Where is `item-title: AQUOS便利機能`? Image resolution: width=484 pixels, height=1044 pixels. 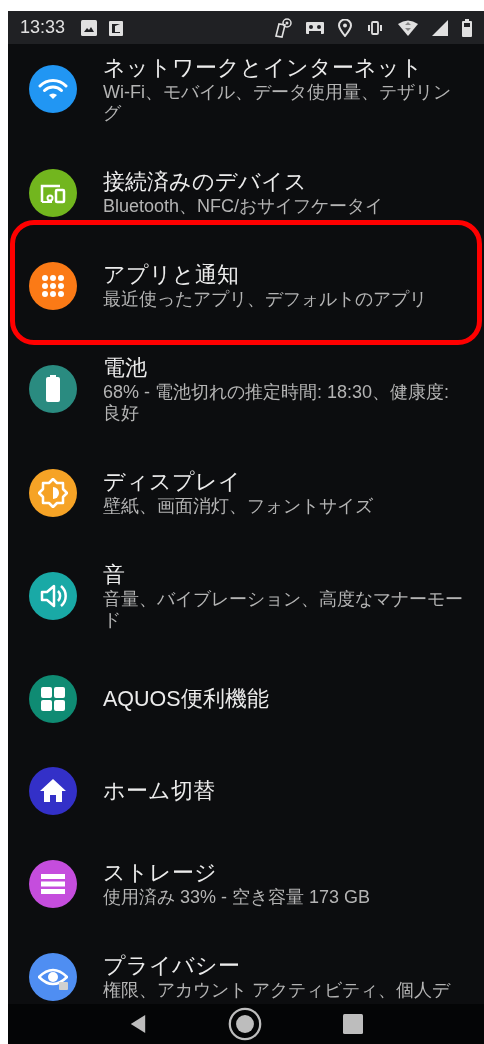
item-title: AQUOS便利機能 is located at coordinates (186, 699).